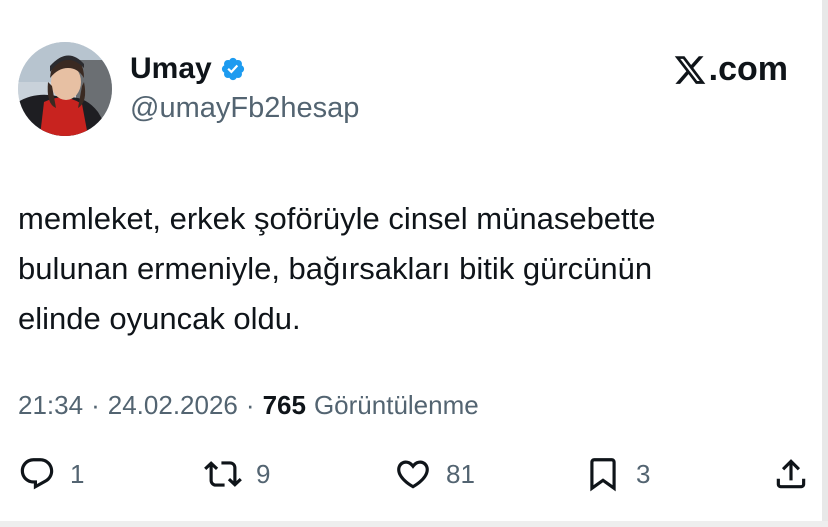 The height and width of the screenshot is (527, 828). What do you see at coordinates (748, 69) in the screenshot?
I see `brand-domain: .com` at bounding box center [748, 69].